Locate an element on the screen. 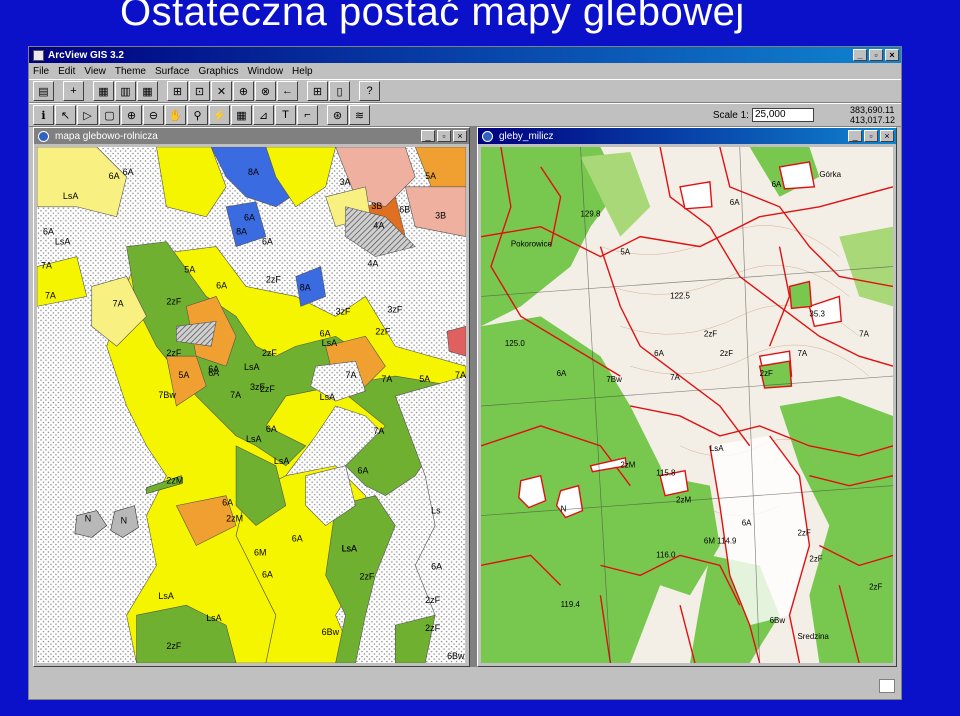  coord-y: 413,017.12 is located at coordinates (872, 120).